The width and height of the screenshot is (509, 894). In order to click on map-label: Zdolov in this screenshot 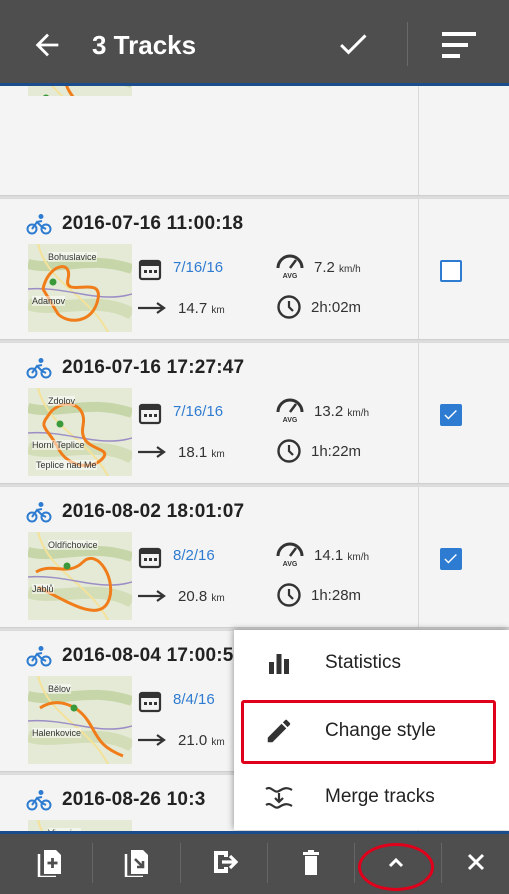, I will do `click(62, 401)`.